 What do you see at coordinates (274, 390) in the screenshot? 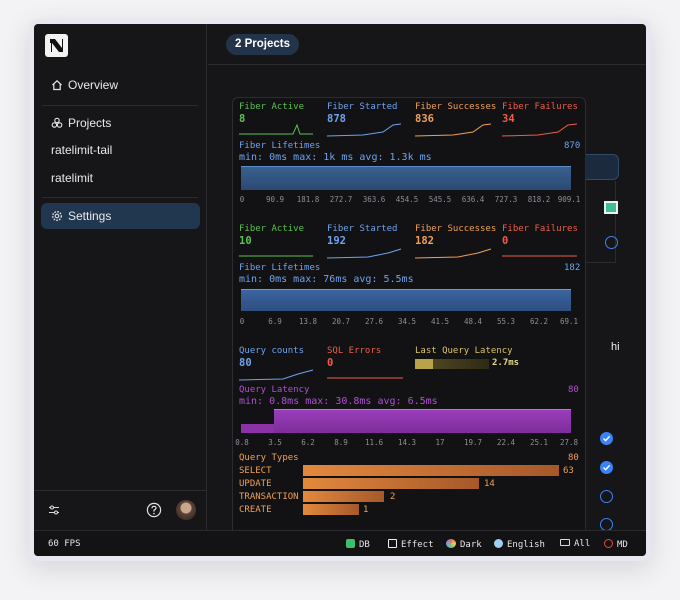
I see `query-latency-label: Query Latency` at bounding box center [274, 390].